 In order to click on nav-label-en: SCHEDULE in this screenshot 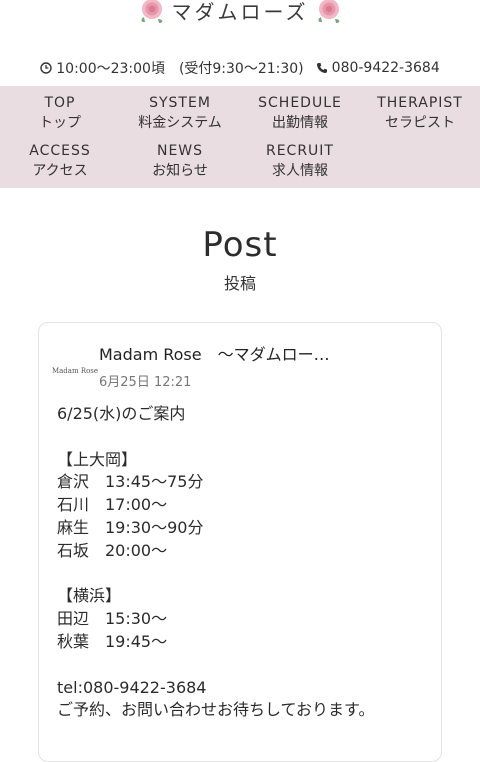, I will do `click(300, 103)`.